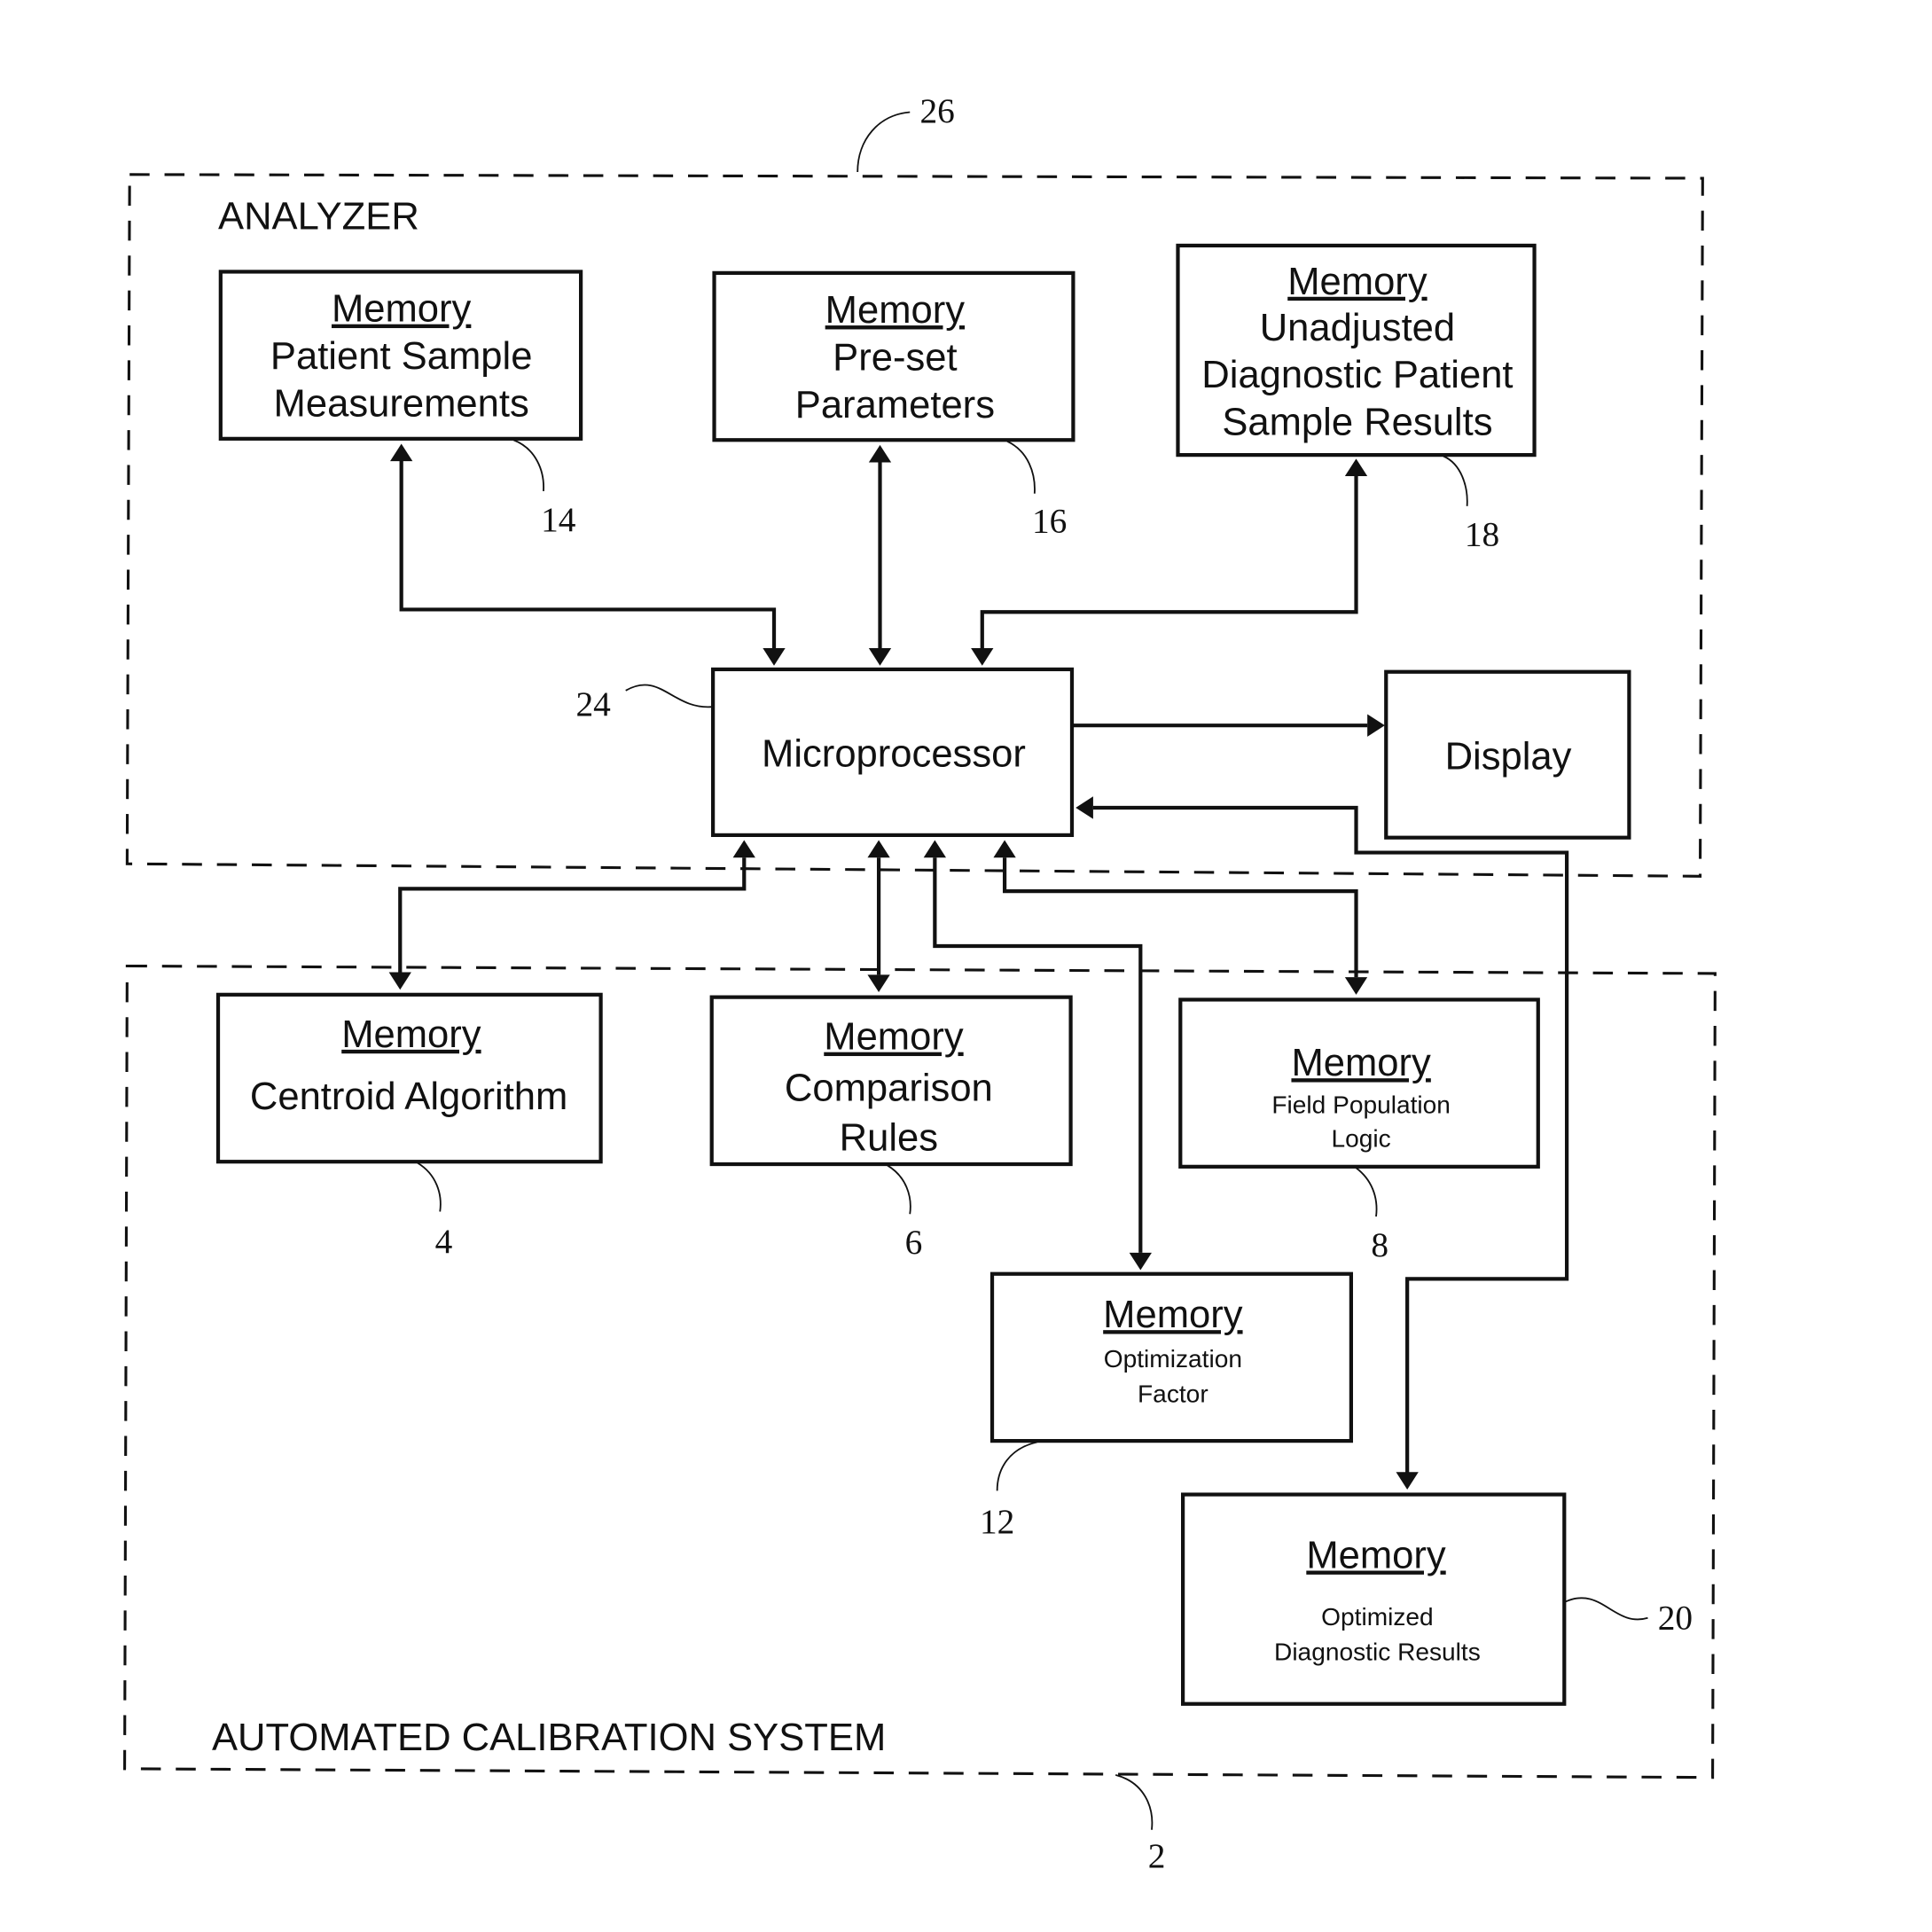 The height and width of the screenshot is (1932, 1932). I want to click on arrowhead-right, so click(1376, 725).